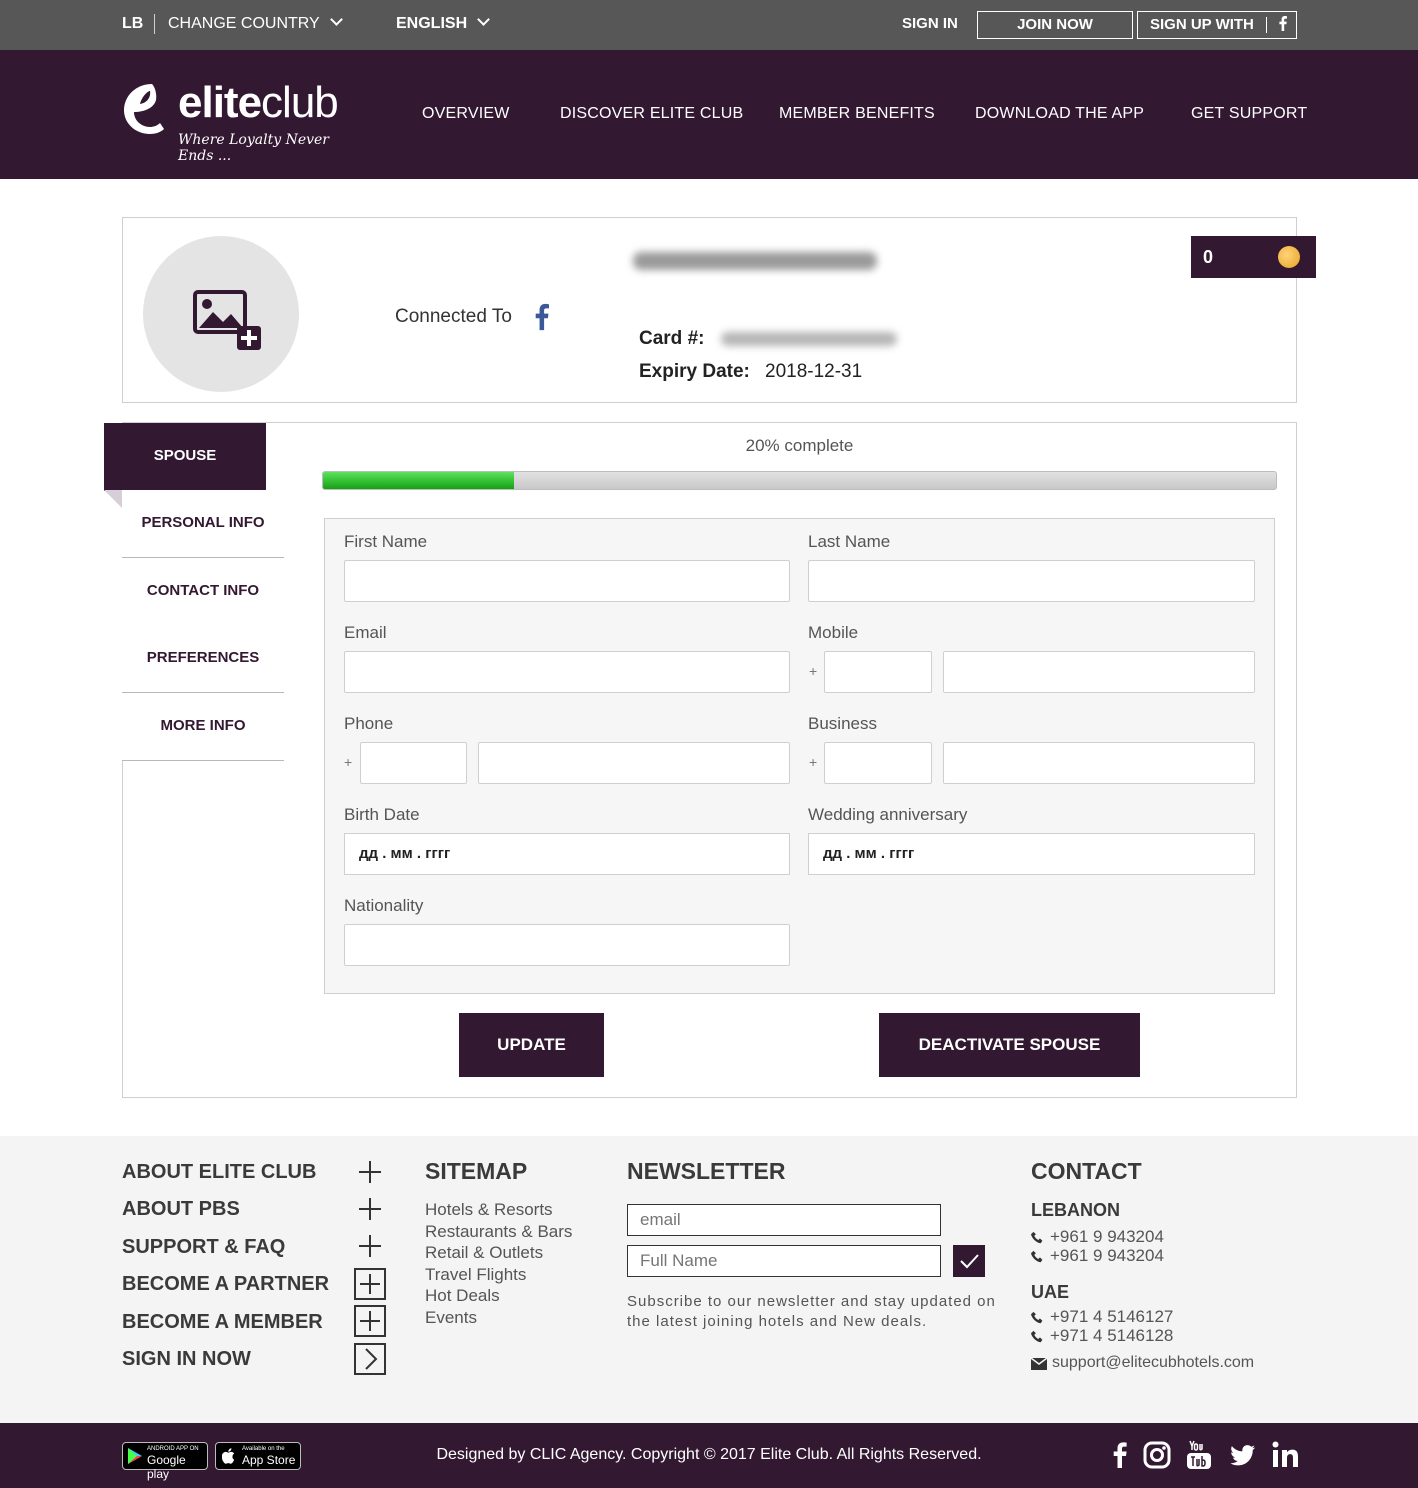 The height and width of the screenshot is (1488, 1418). What do you see at coordinates (1111, 1317) in the screenshot?
I see `uae-phone-1: +971 4 5146127` at bounding box center [1111, 1317].